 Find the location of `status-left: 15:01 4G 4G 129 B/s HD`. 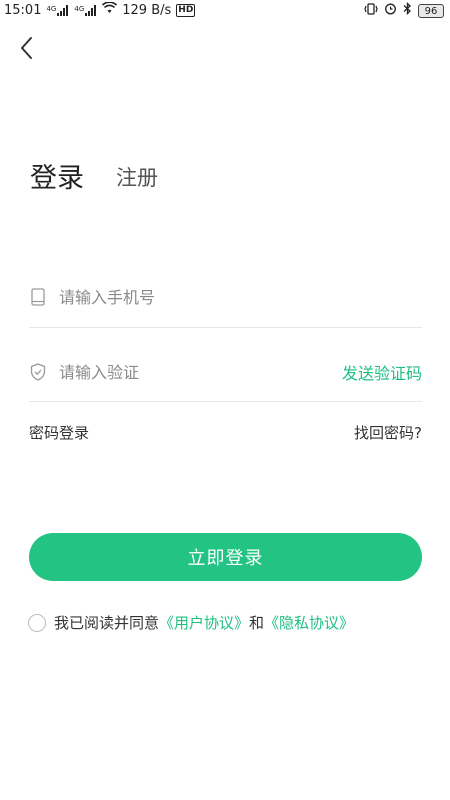

status-left: 15:01 4G 4G 129 B/s HD is located at coordinates (100, 9).